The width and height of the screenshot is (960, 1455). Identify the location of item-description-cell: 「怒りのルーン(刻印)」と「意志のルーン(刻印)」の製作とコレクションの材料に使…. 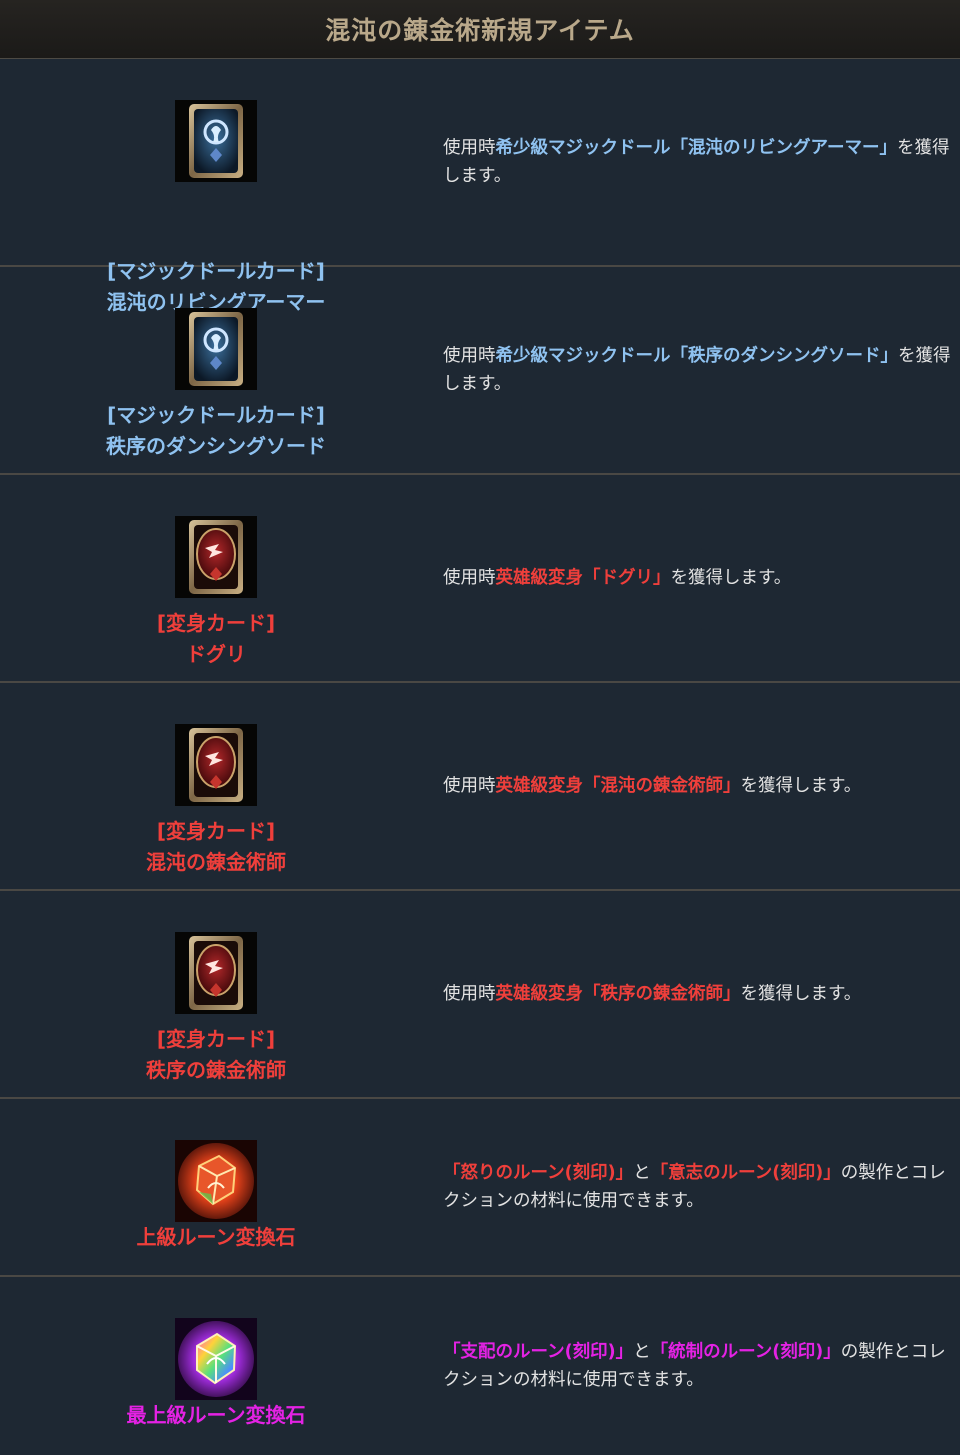
(697, 1187).